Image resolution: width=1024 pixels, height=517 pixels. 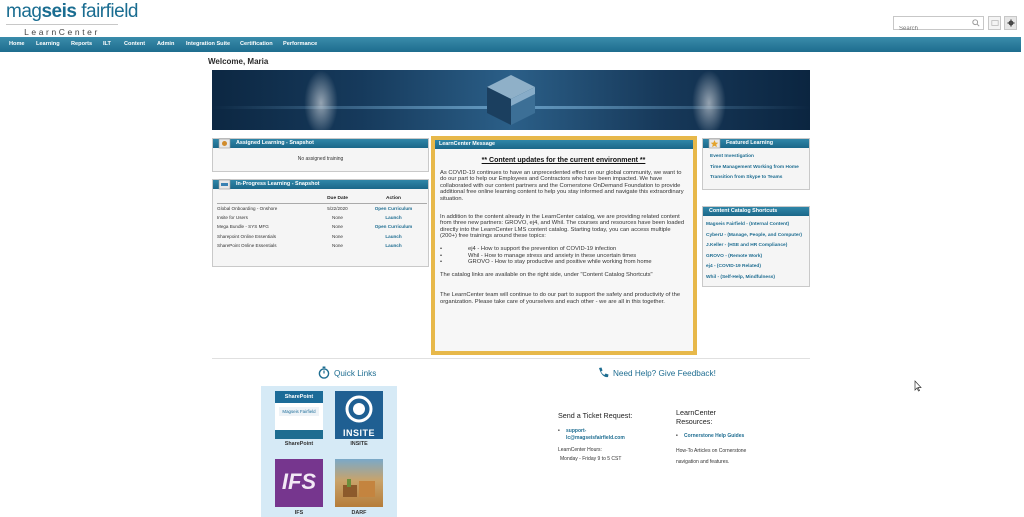 I want to click on table-header-row: Due Date Action, so click(x=322, y=199).